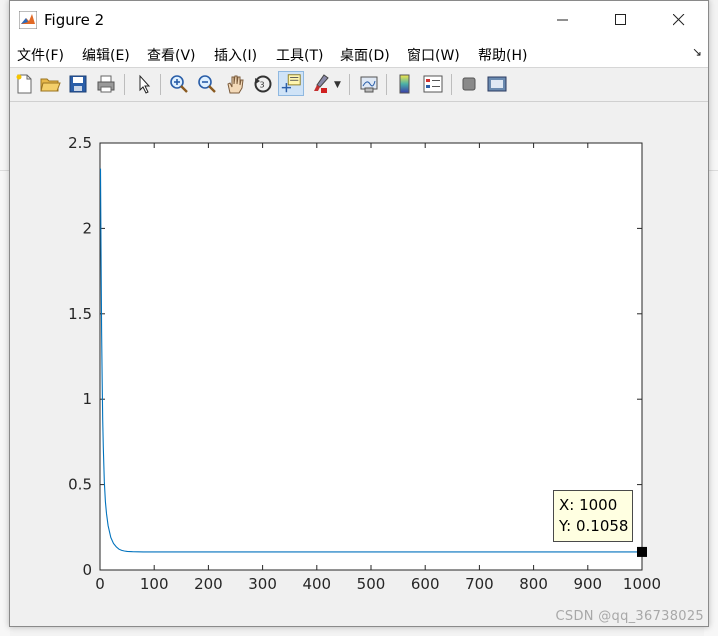 This screenshot has width=718, height=636. I want to click on x-tick-label: 1000, so click(642, 584).